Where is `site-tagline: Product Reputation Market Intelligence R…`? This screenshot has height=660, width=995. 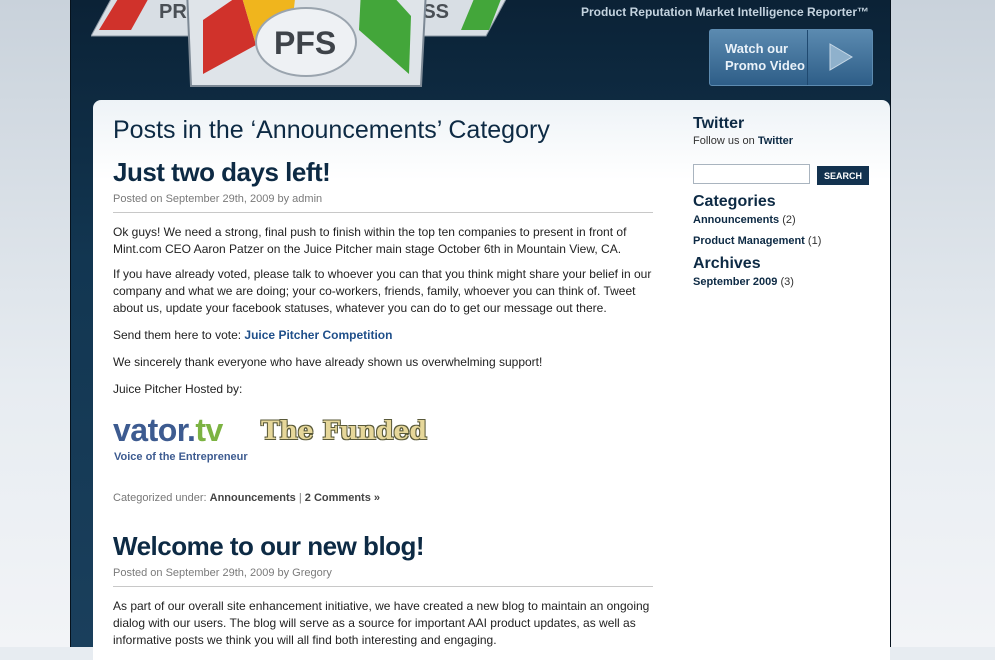 site-tagline: Product Reputation Market Intelligence R… is located at coordinates (724, 12).